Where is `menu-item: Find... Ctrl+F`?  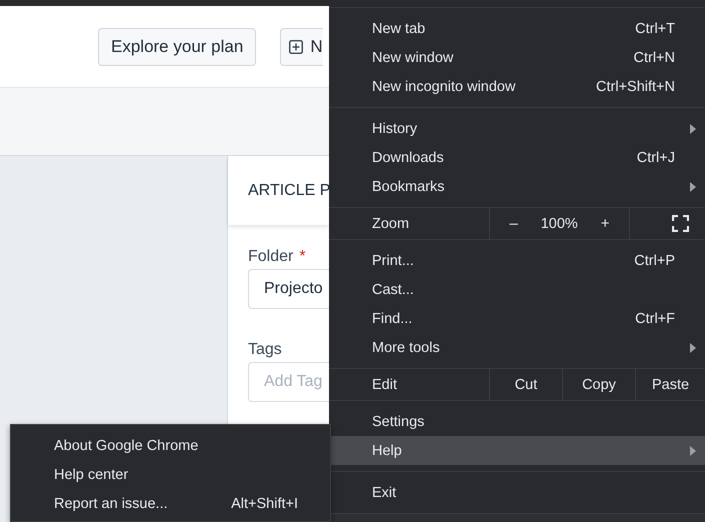
menu-item: Find... Ctrl+F is located at coordinates (517, 318).